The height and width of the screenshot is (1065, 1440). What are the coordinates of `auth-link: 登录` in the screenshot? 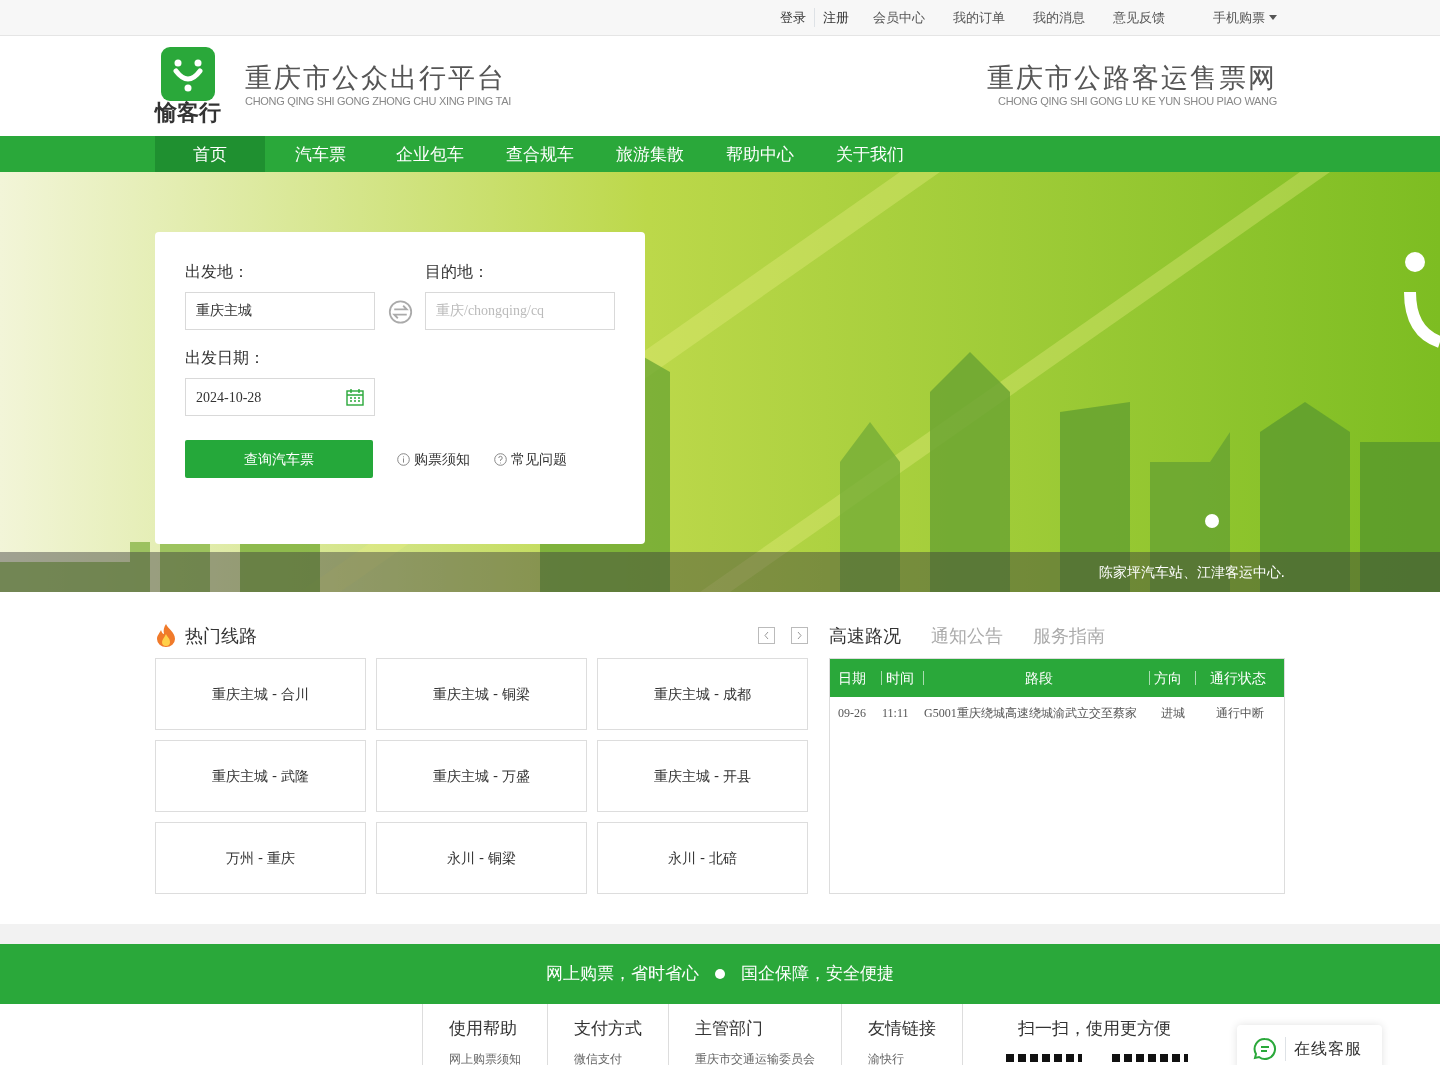 It's located at (797, 17).